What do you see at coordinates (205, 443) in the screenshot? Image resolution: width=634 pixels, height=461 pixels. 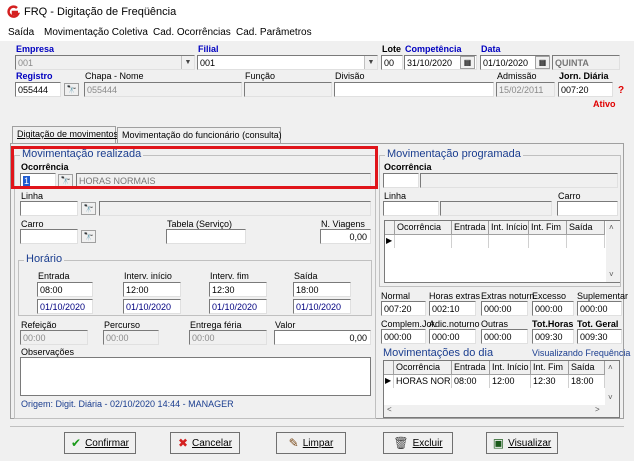 I see `cancelar-button: ✖ Cancelar` at bounding box center [205, 443].